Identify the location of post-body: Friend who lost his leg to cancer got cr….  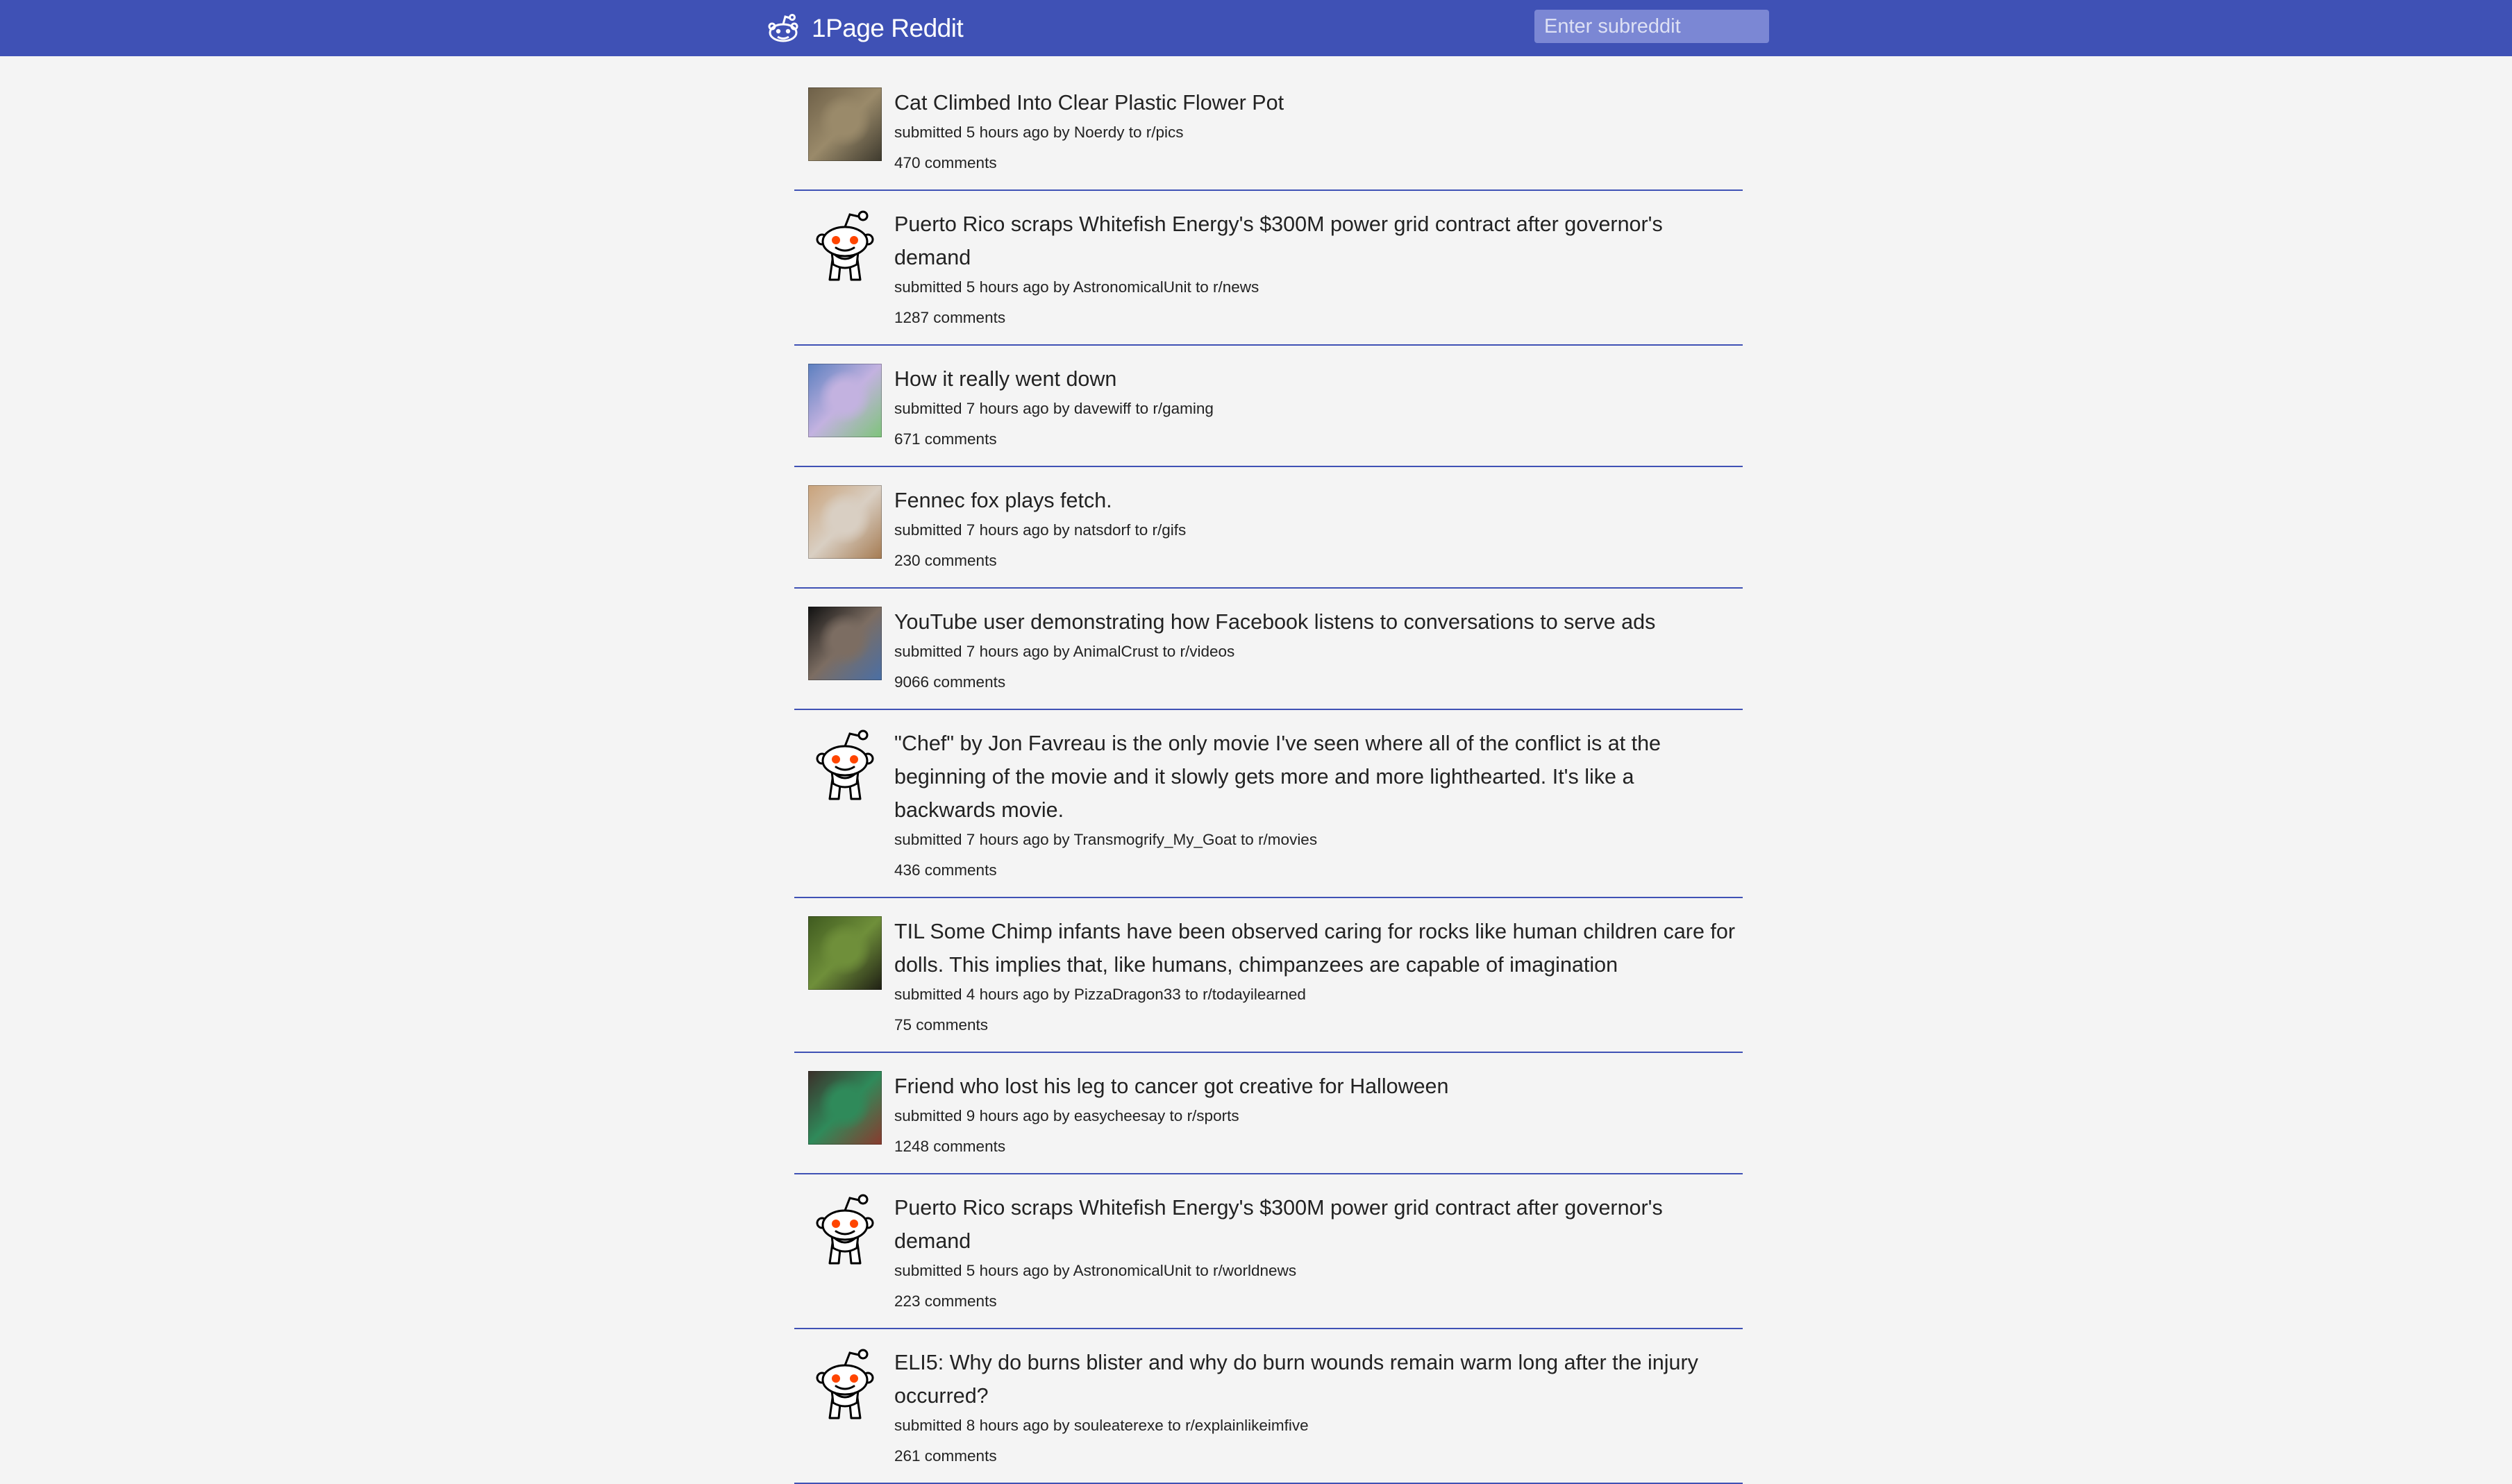
(1318, 1114).